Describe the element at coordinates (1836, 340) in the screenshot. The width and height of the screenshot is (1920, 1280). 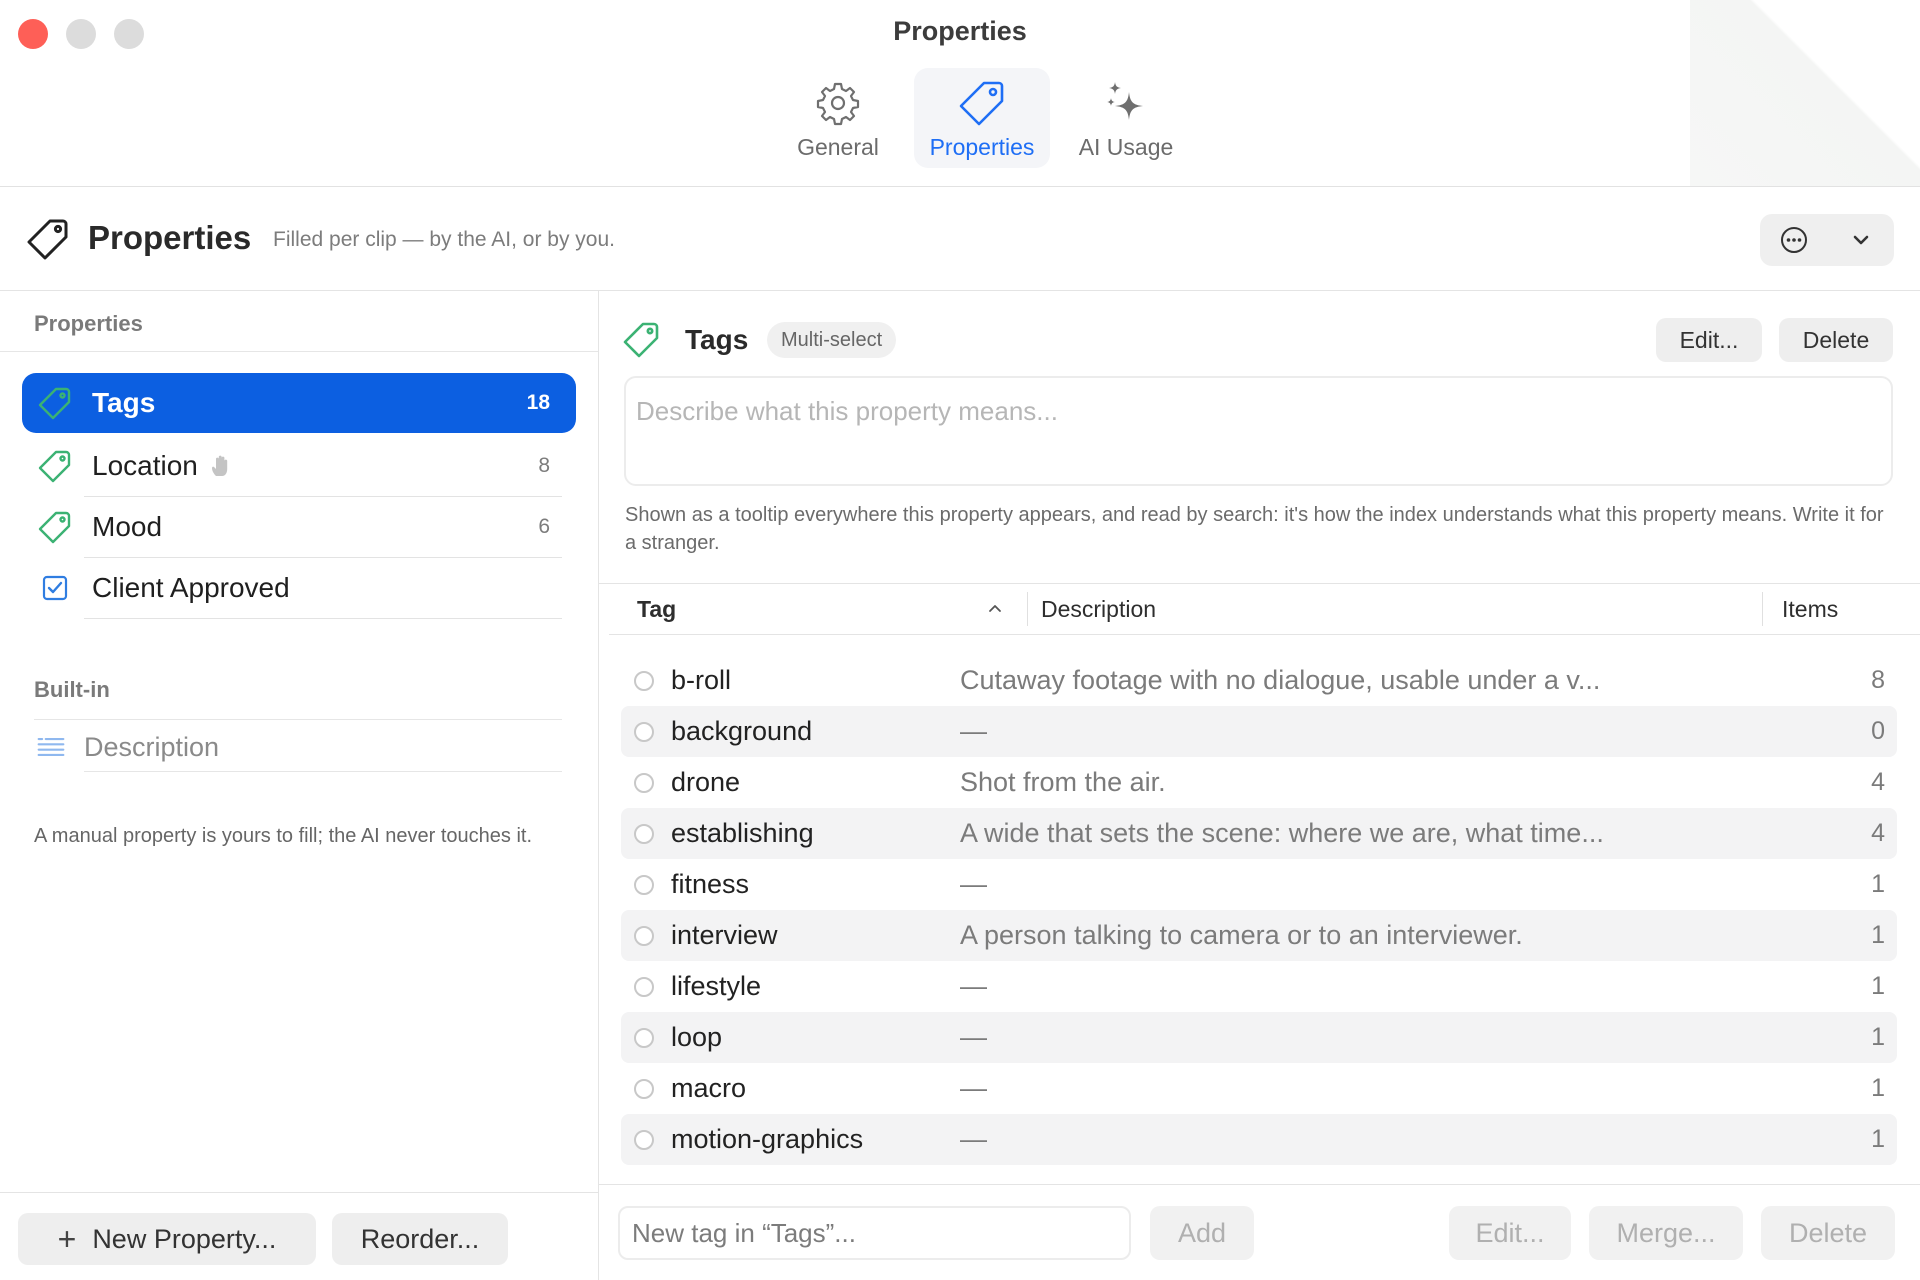
I see `delete-property-button: Delete` at that location.